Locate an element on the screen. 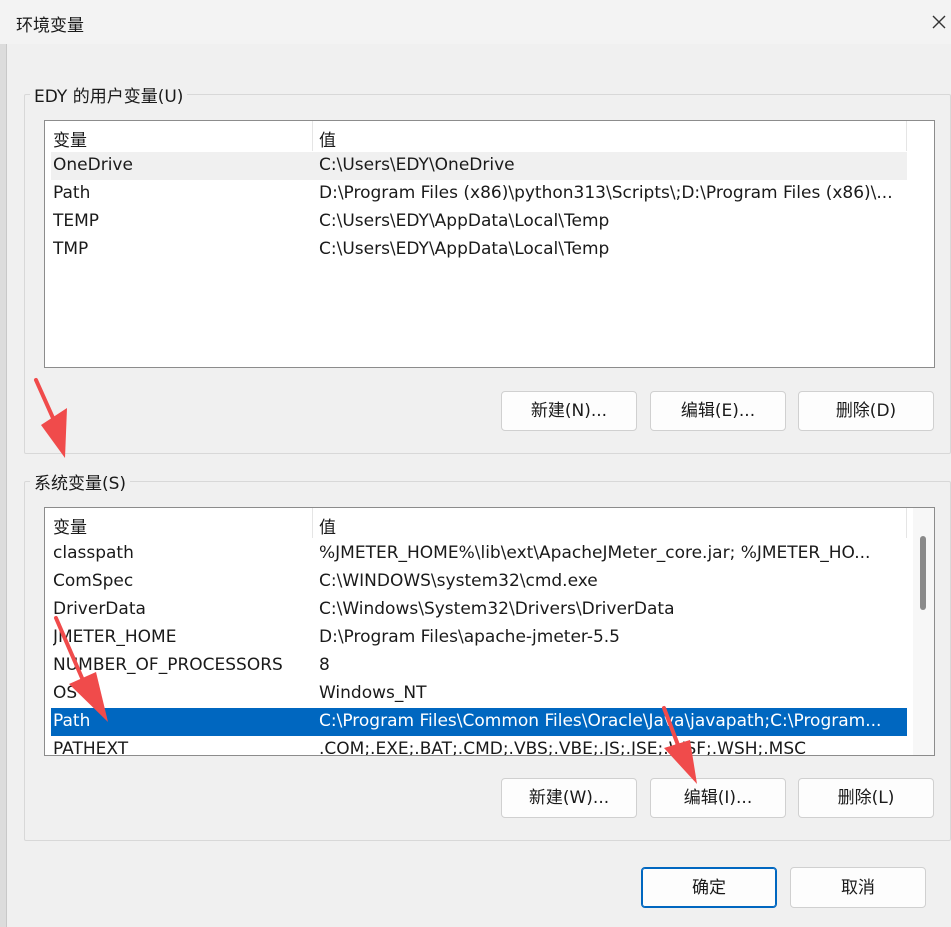 The image size is (951, 927). table-row: ComSpec C:\WINDOWS\system32\cmd.exe is located at coordinates (479, 582).